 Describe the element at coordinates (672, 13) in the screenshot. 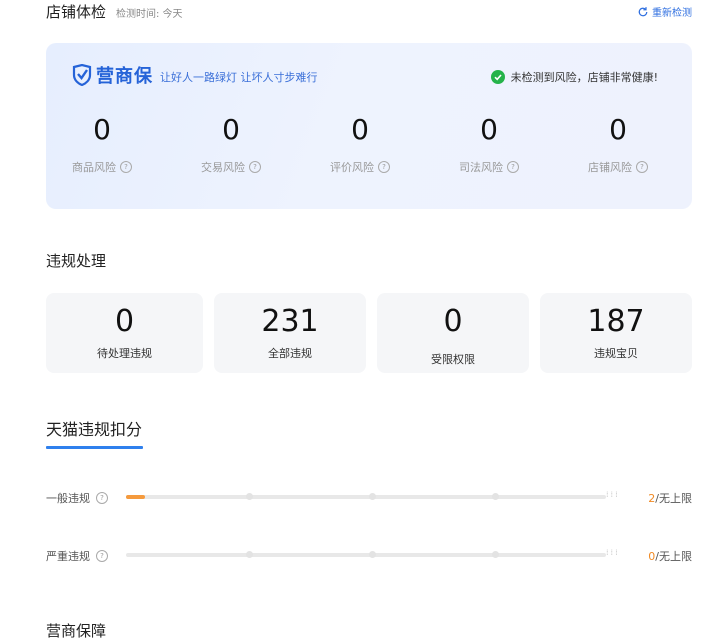

I see `recheck-label: 重新检测` at that location.